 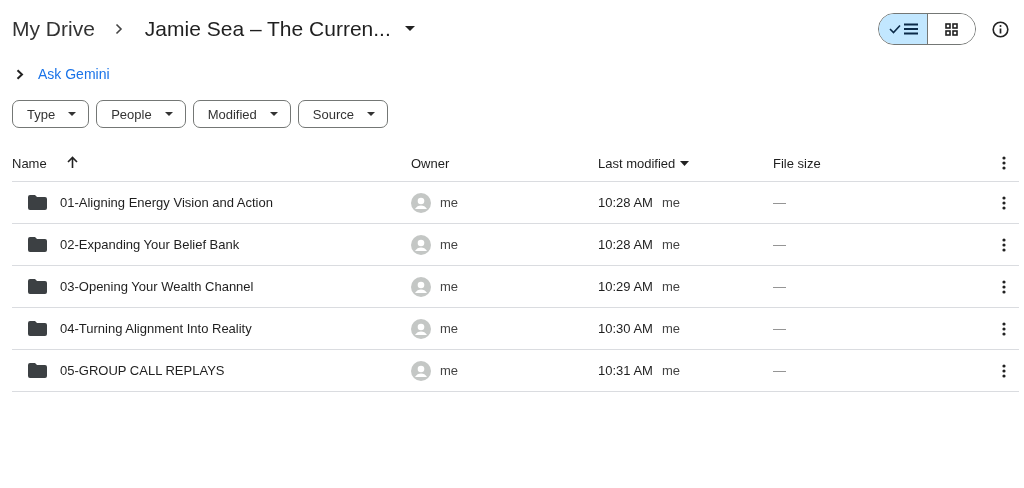 I want to click on folder-name: 03-Opening Your Wealth Channel, so click(x=157, y=286).